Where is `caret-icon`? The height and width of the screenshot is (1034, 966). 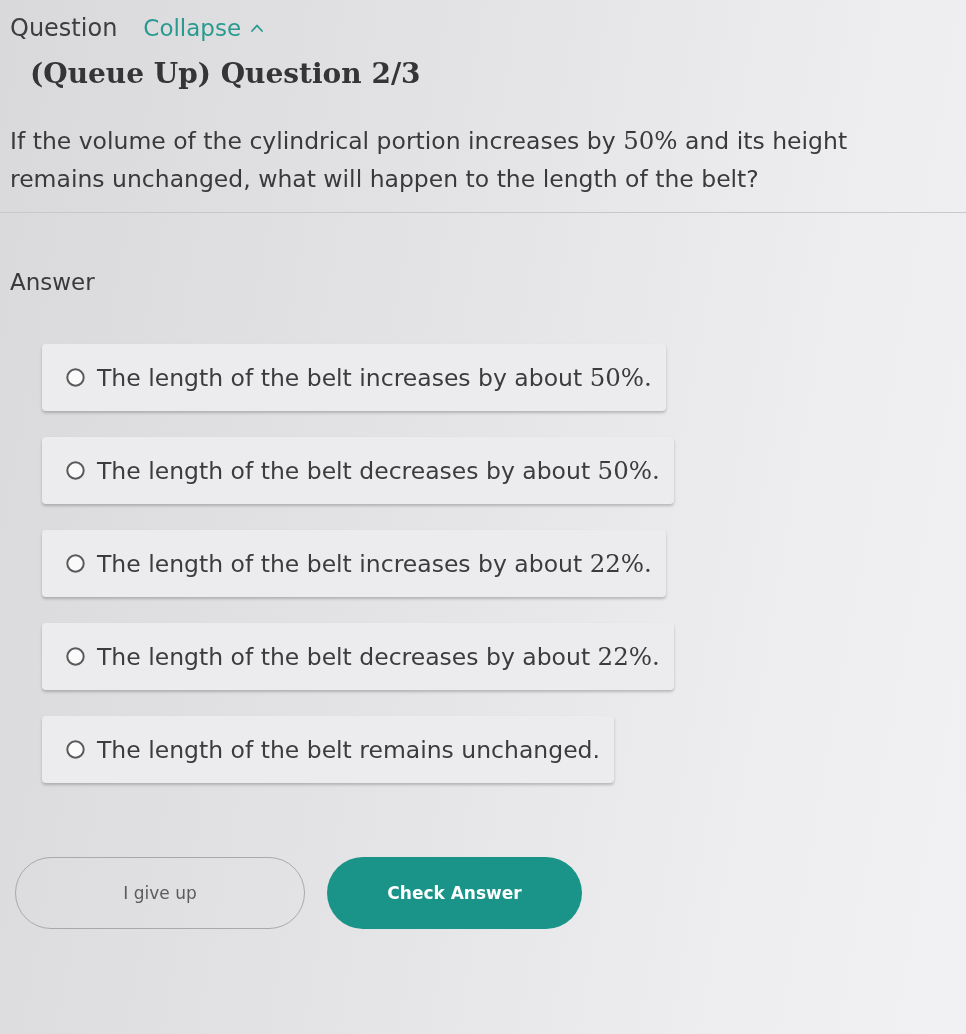
caret-icon is located at coordinates (257, 28).